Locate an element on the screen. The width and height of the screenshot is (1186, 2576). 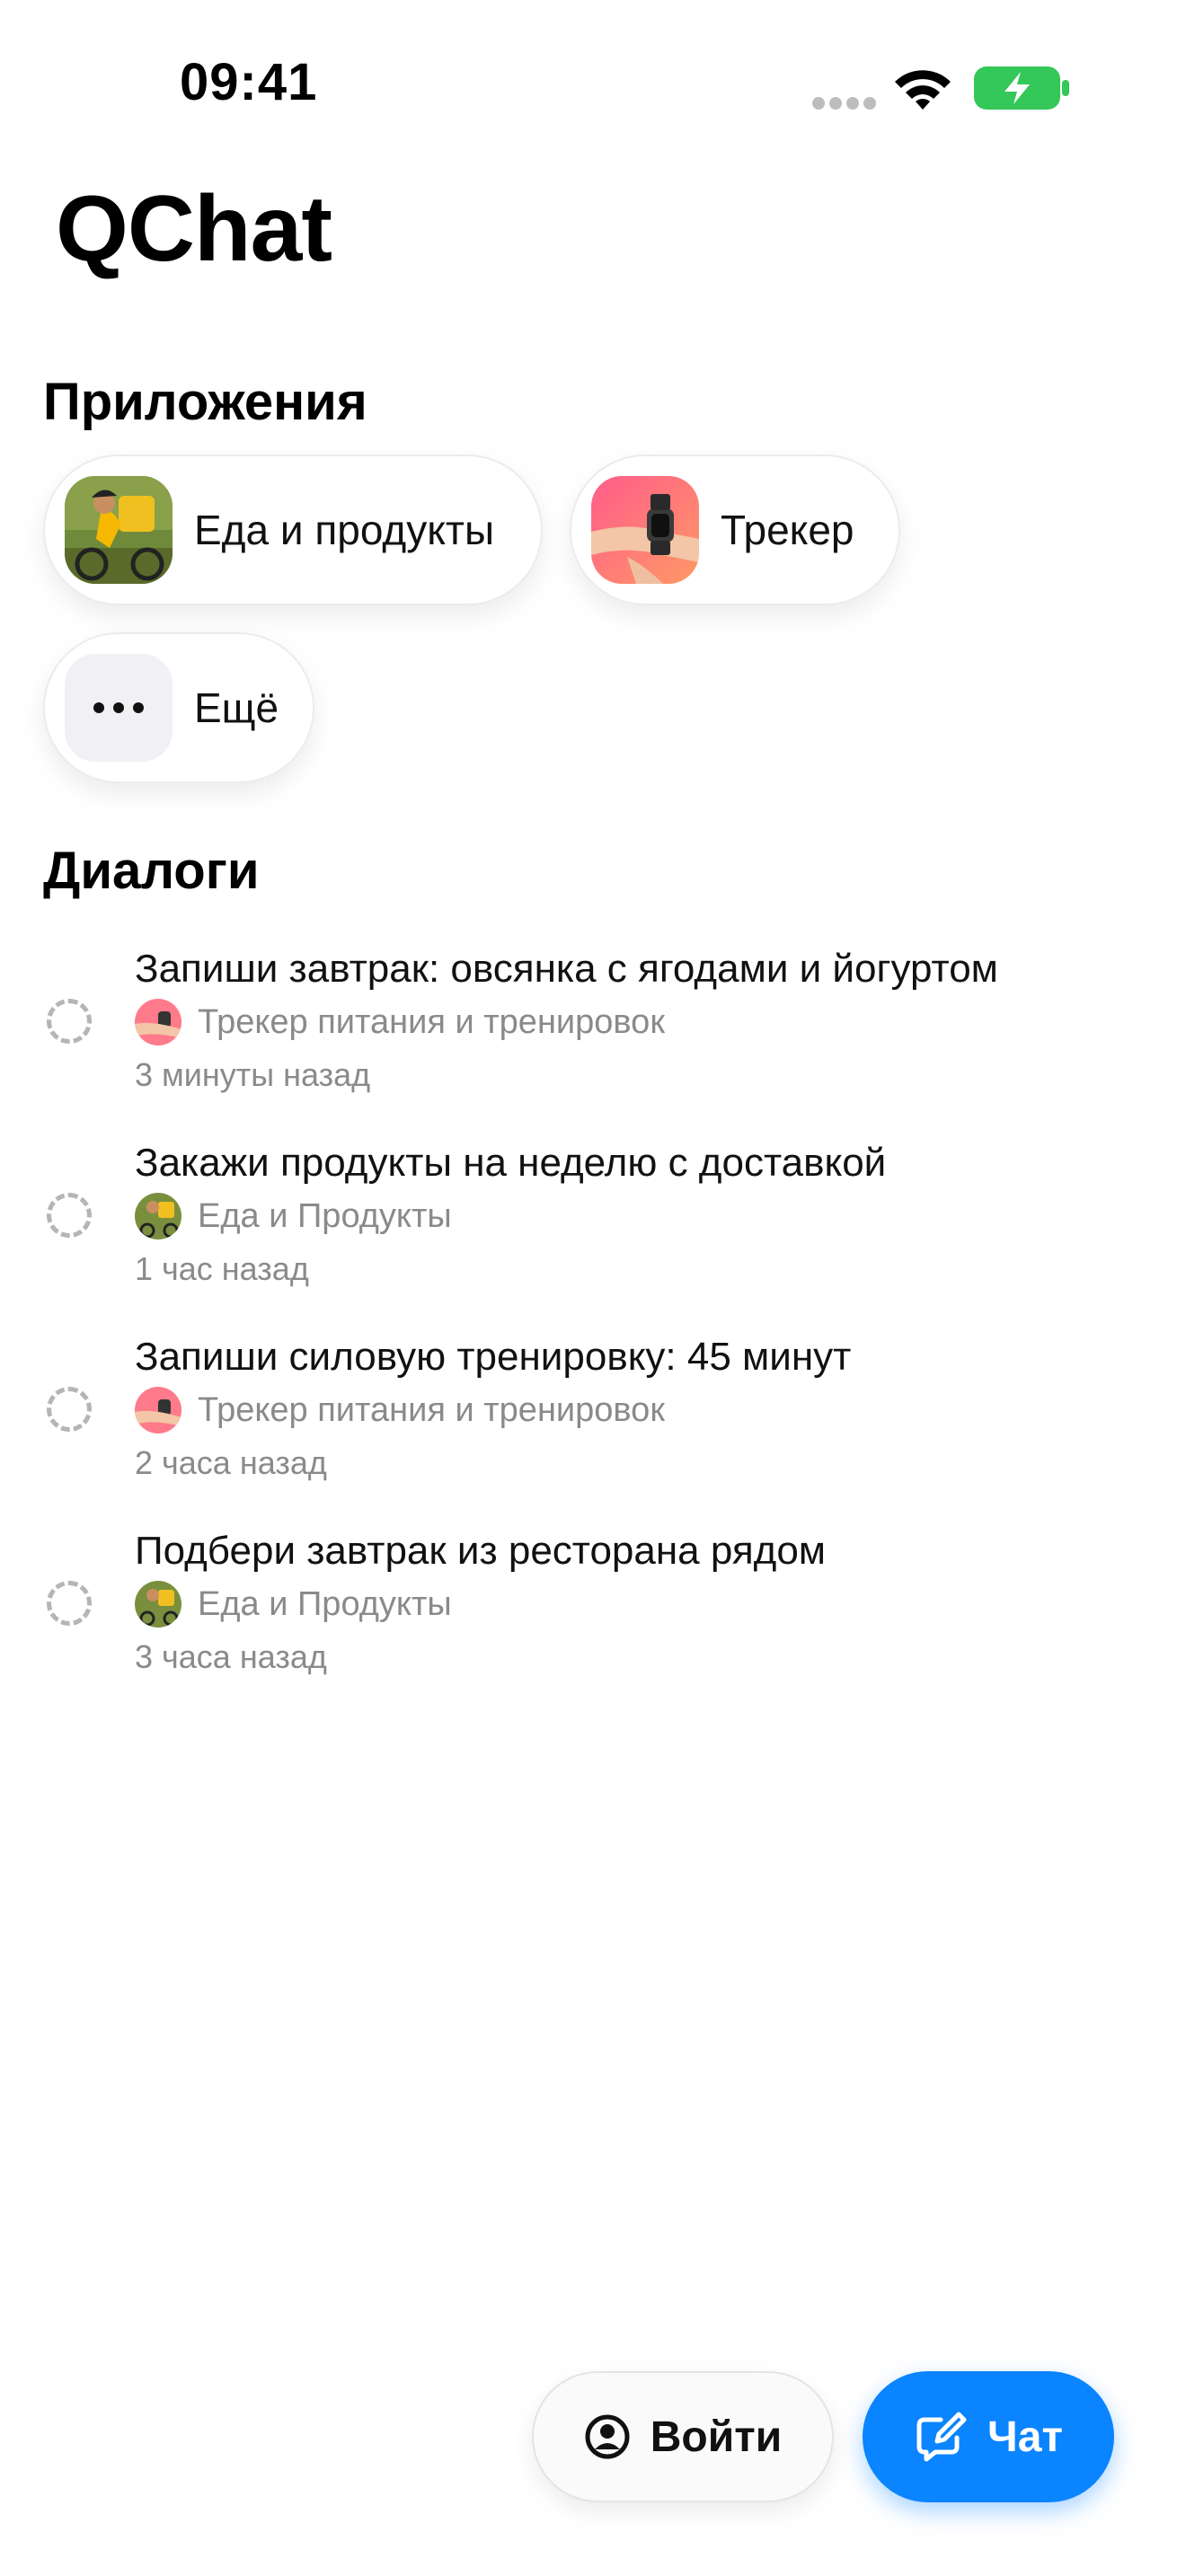
status-bar: 09:41 is located at coordinates (593, 81).